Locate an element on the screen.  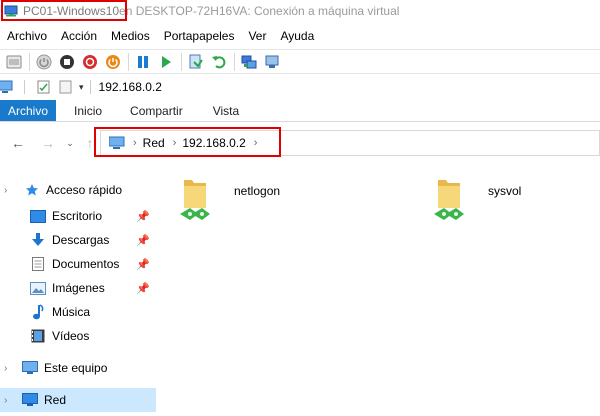
save-state-button is located at coordinates (113, 62).